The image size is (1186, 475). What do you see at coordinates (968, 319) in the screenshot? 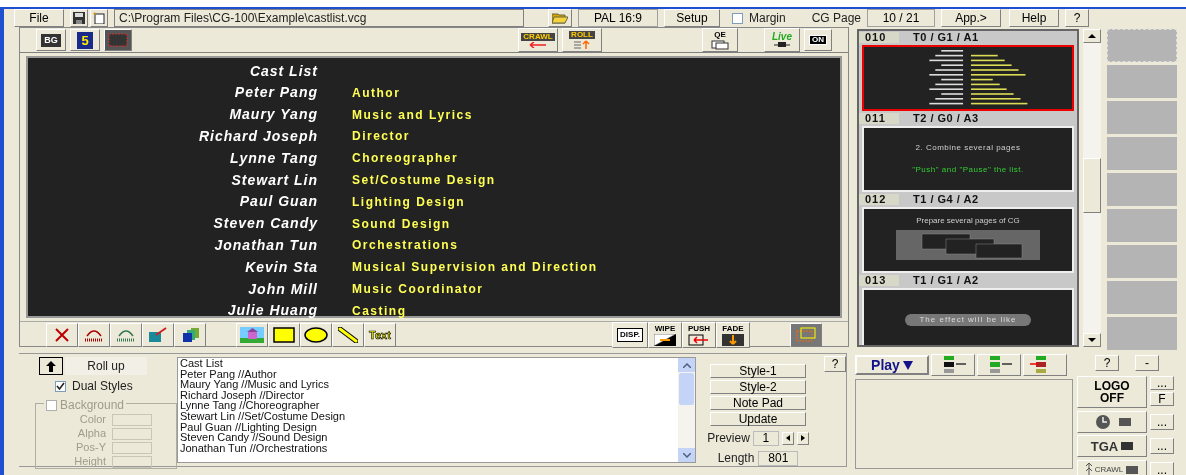
I see `thumbnail-text: The effect will be like` at bounding box center [968, 319].